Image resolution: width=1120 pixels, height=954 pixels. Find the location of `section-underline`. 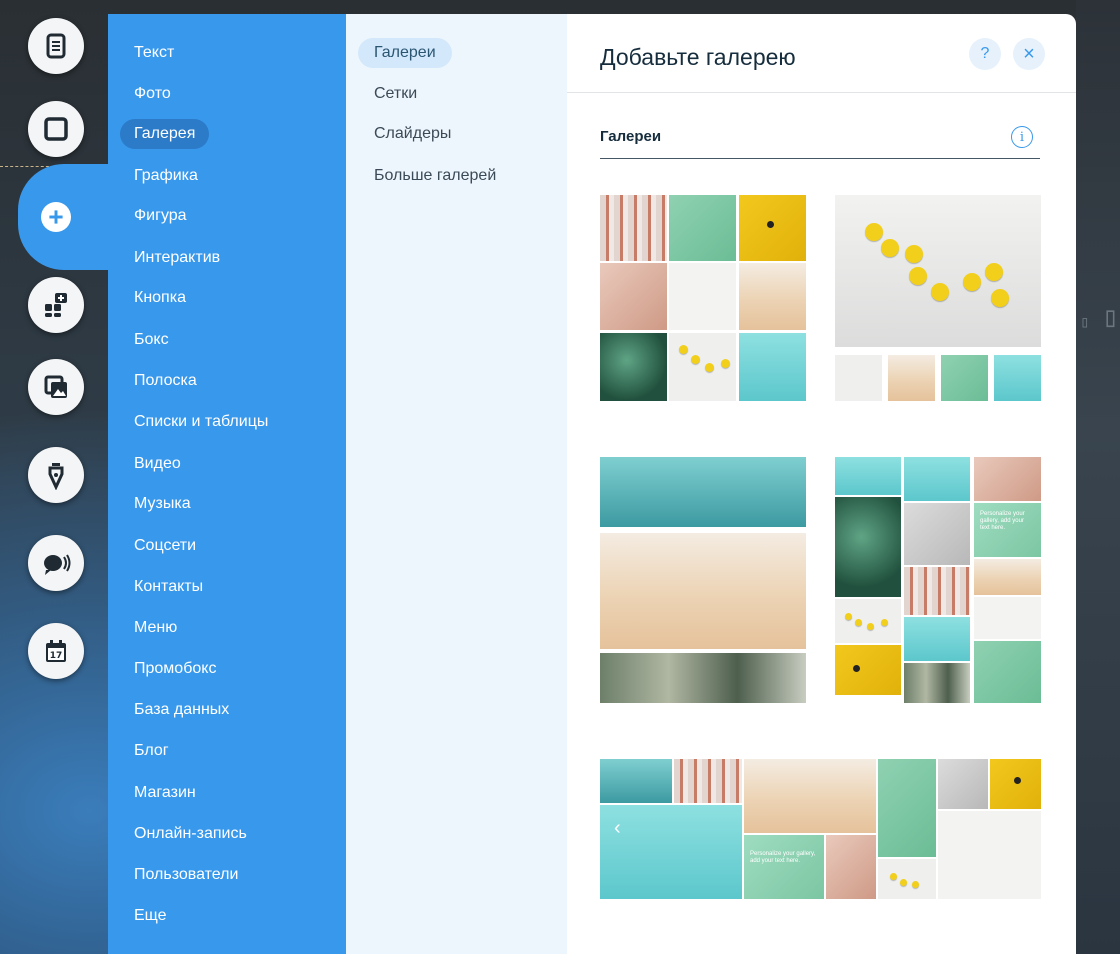

section-underline is located at coordinates (820, 158).